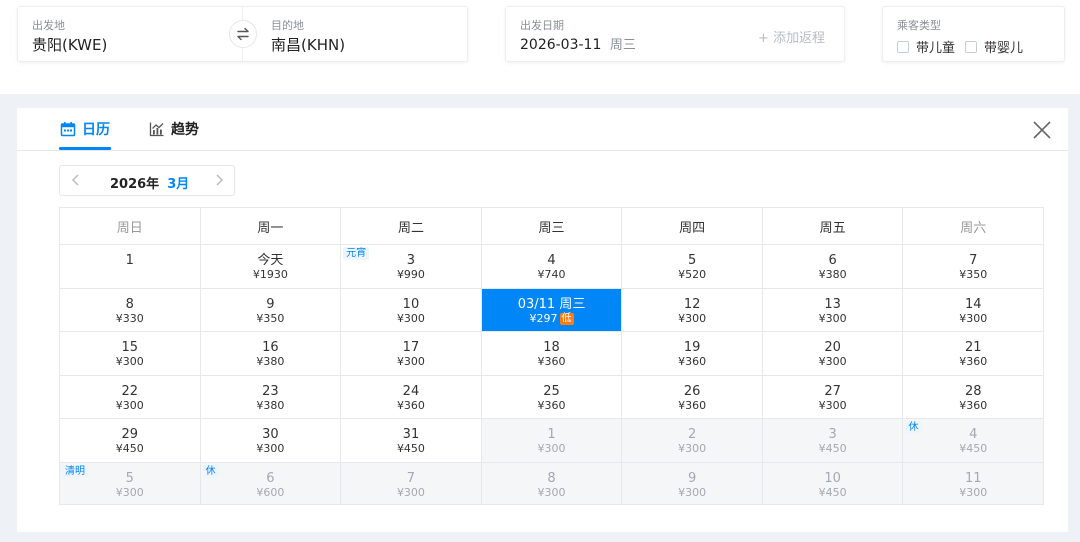 This screenshot has width=1080, height=542. What do you see at coordinates (270, 361) in the screenshot?
I see `day-price: ¥380` at bounding box center [270, 361].